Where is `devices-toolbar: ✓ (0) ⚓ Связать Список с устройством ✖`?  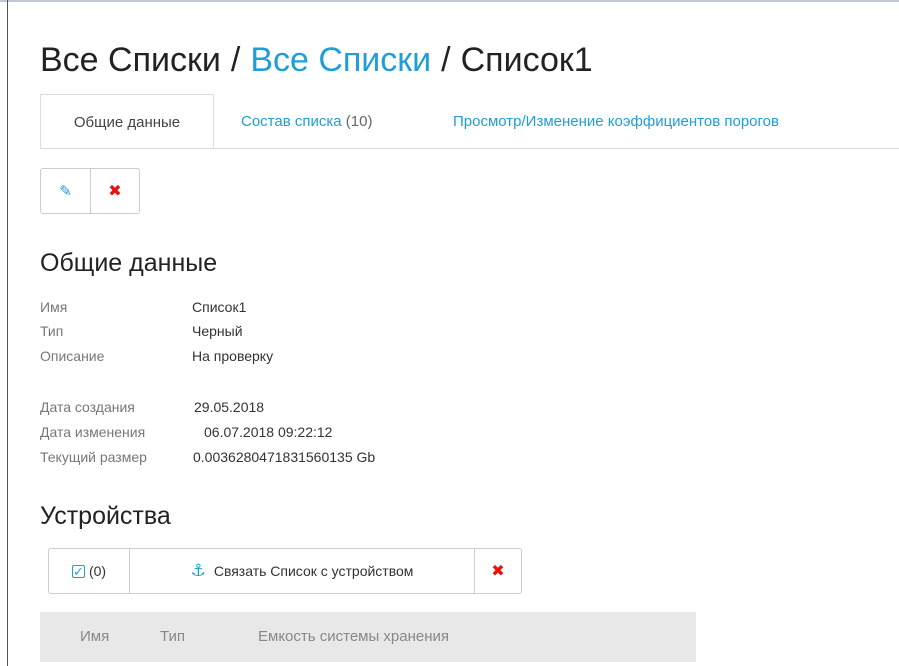
devices-toolbar: ✓ (0) ⚓ Связать Список с устройством ✖ is located at coordinates (285, 571).